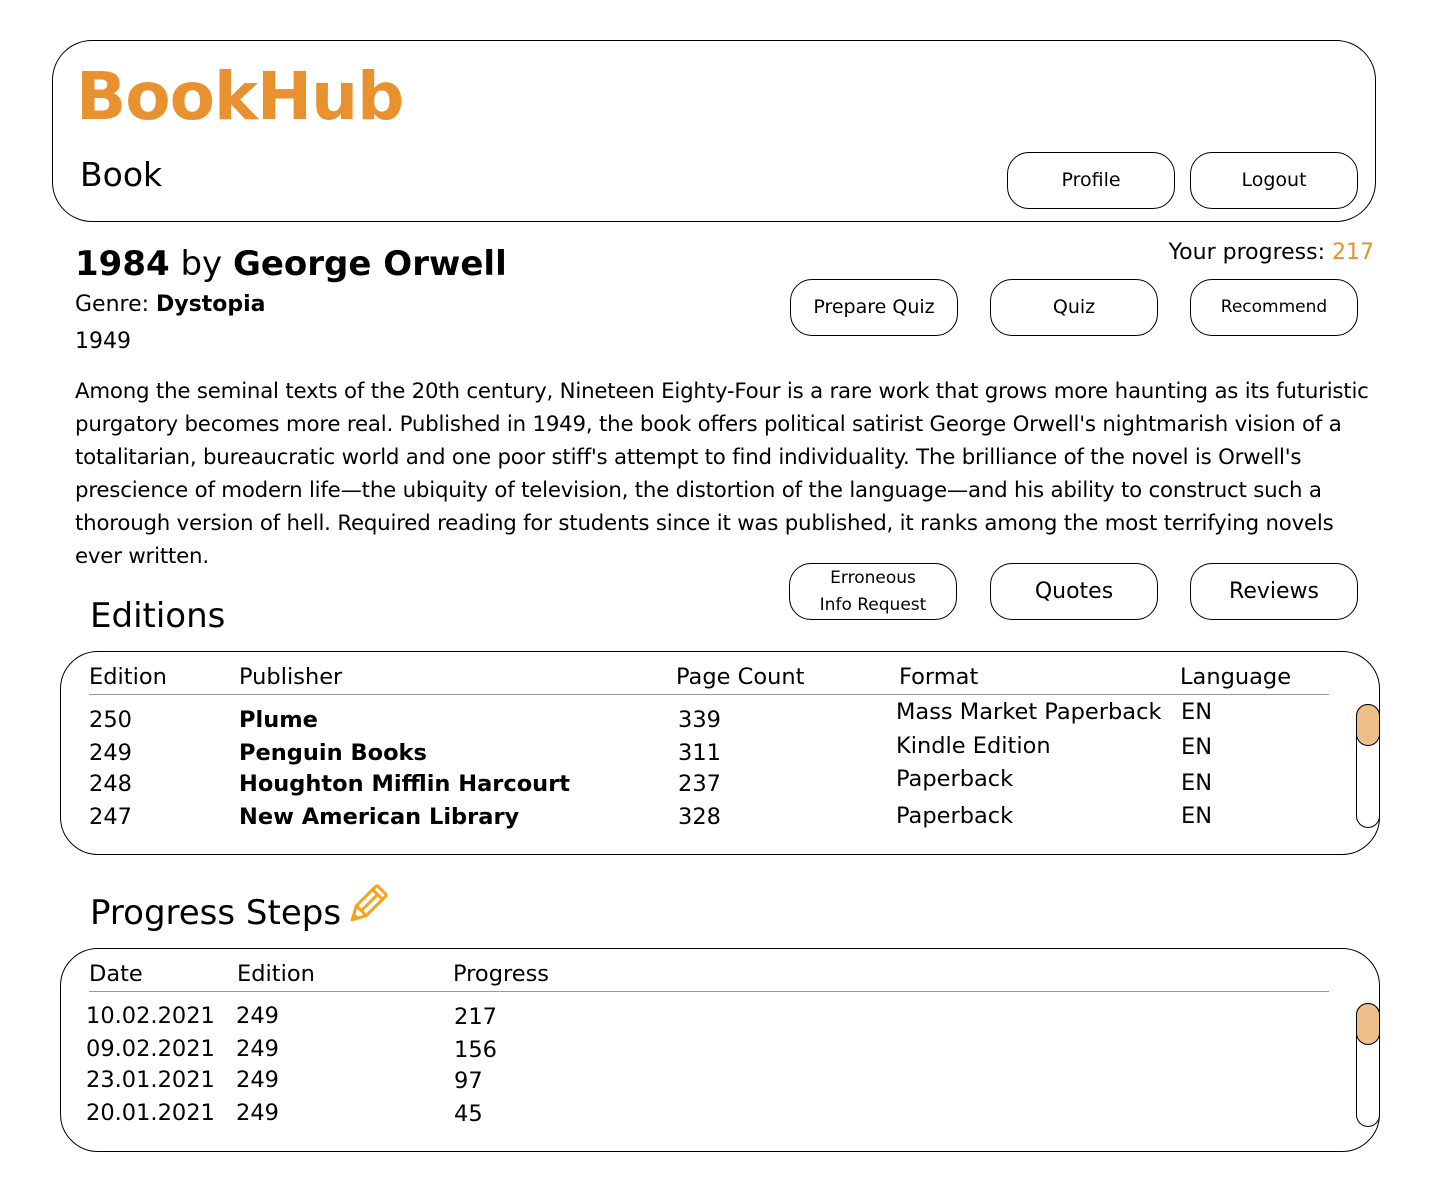  I want to click on editions-header-page-count: Page Count, so click(740, 677).